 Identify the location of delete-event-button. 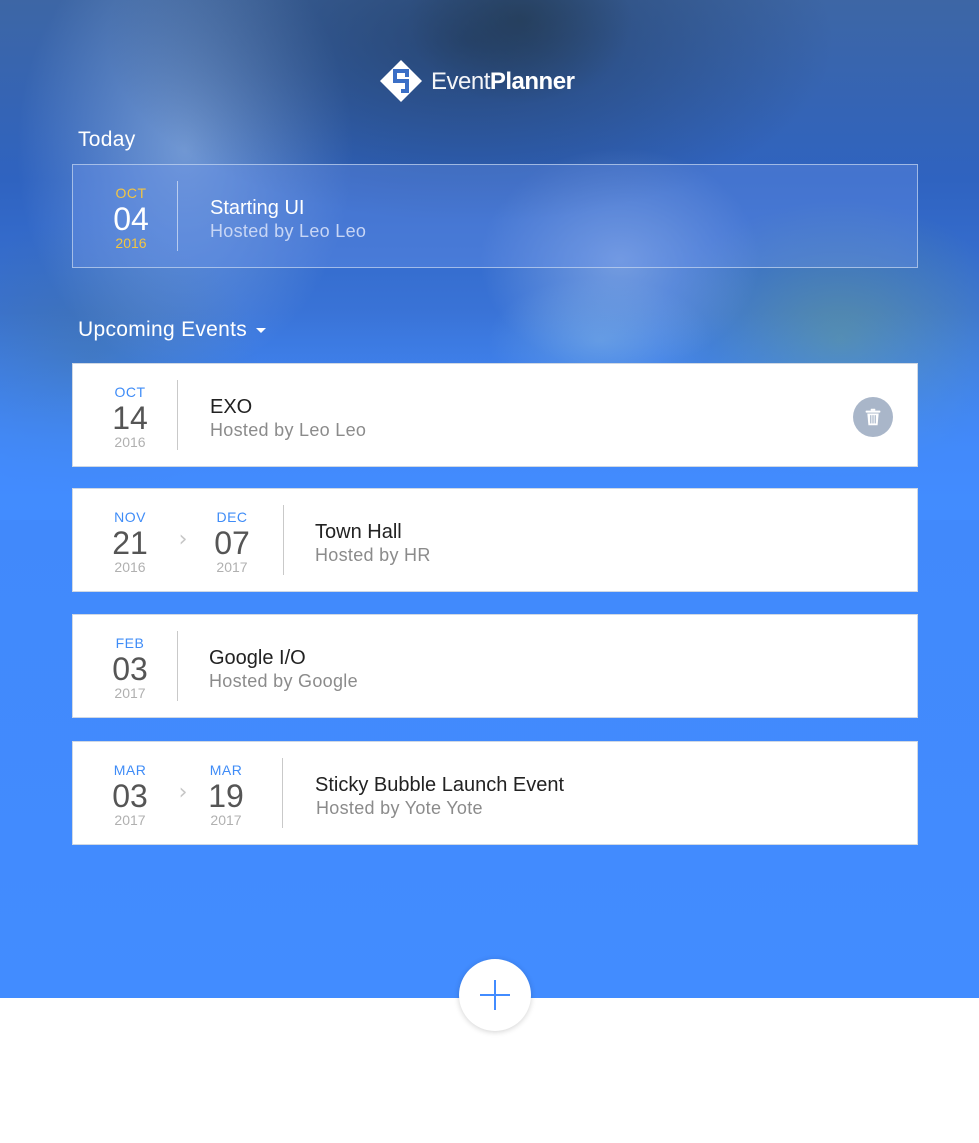
(873, 417).